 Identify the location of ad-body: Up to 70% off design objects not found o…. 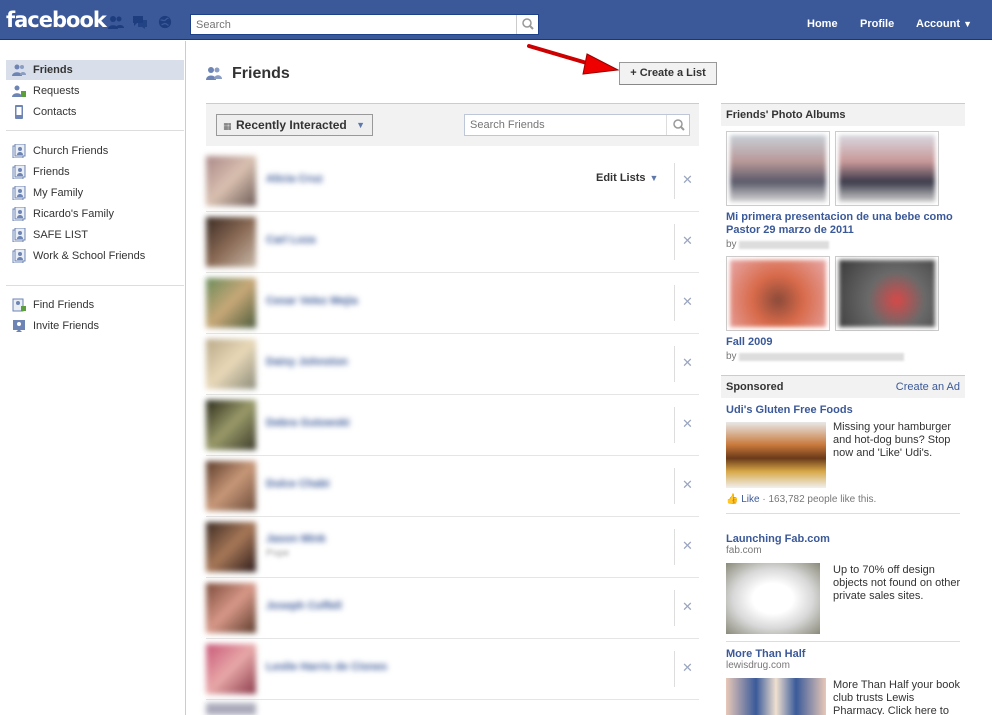
(897, 583).